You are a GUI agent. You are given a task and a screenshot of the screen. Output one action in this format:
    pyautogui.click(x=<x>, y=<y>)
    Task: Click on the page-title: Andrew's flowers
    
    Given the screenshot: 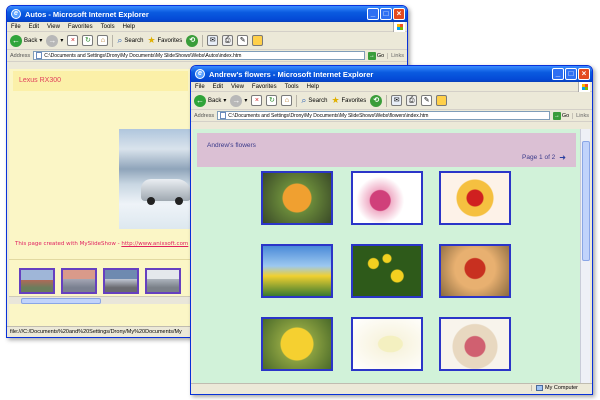 What is the action you would take?
    pyautogui.click(x=231, y=145)
    